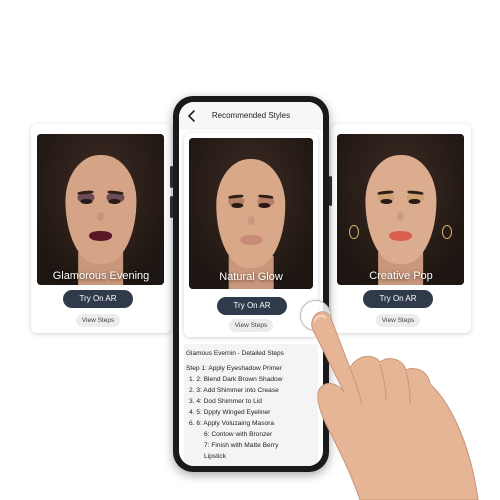  What do you see at coordinates (241, 445) in the screenshot?
I see `step-line: 7: Finish with Matte Berry` at bounding box center [241, 445].